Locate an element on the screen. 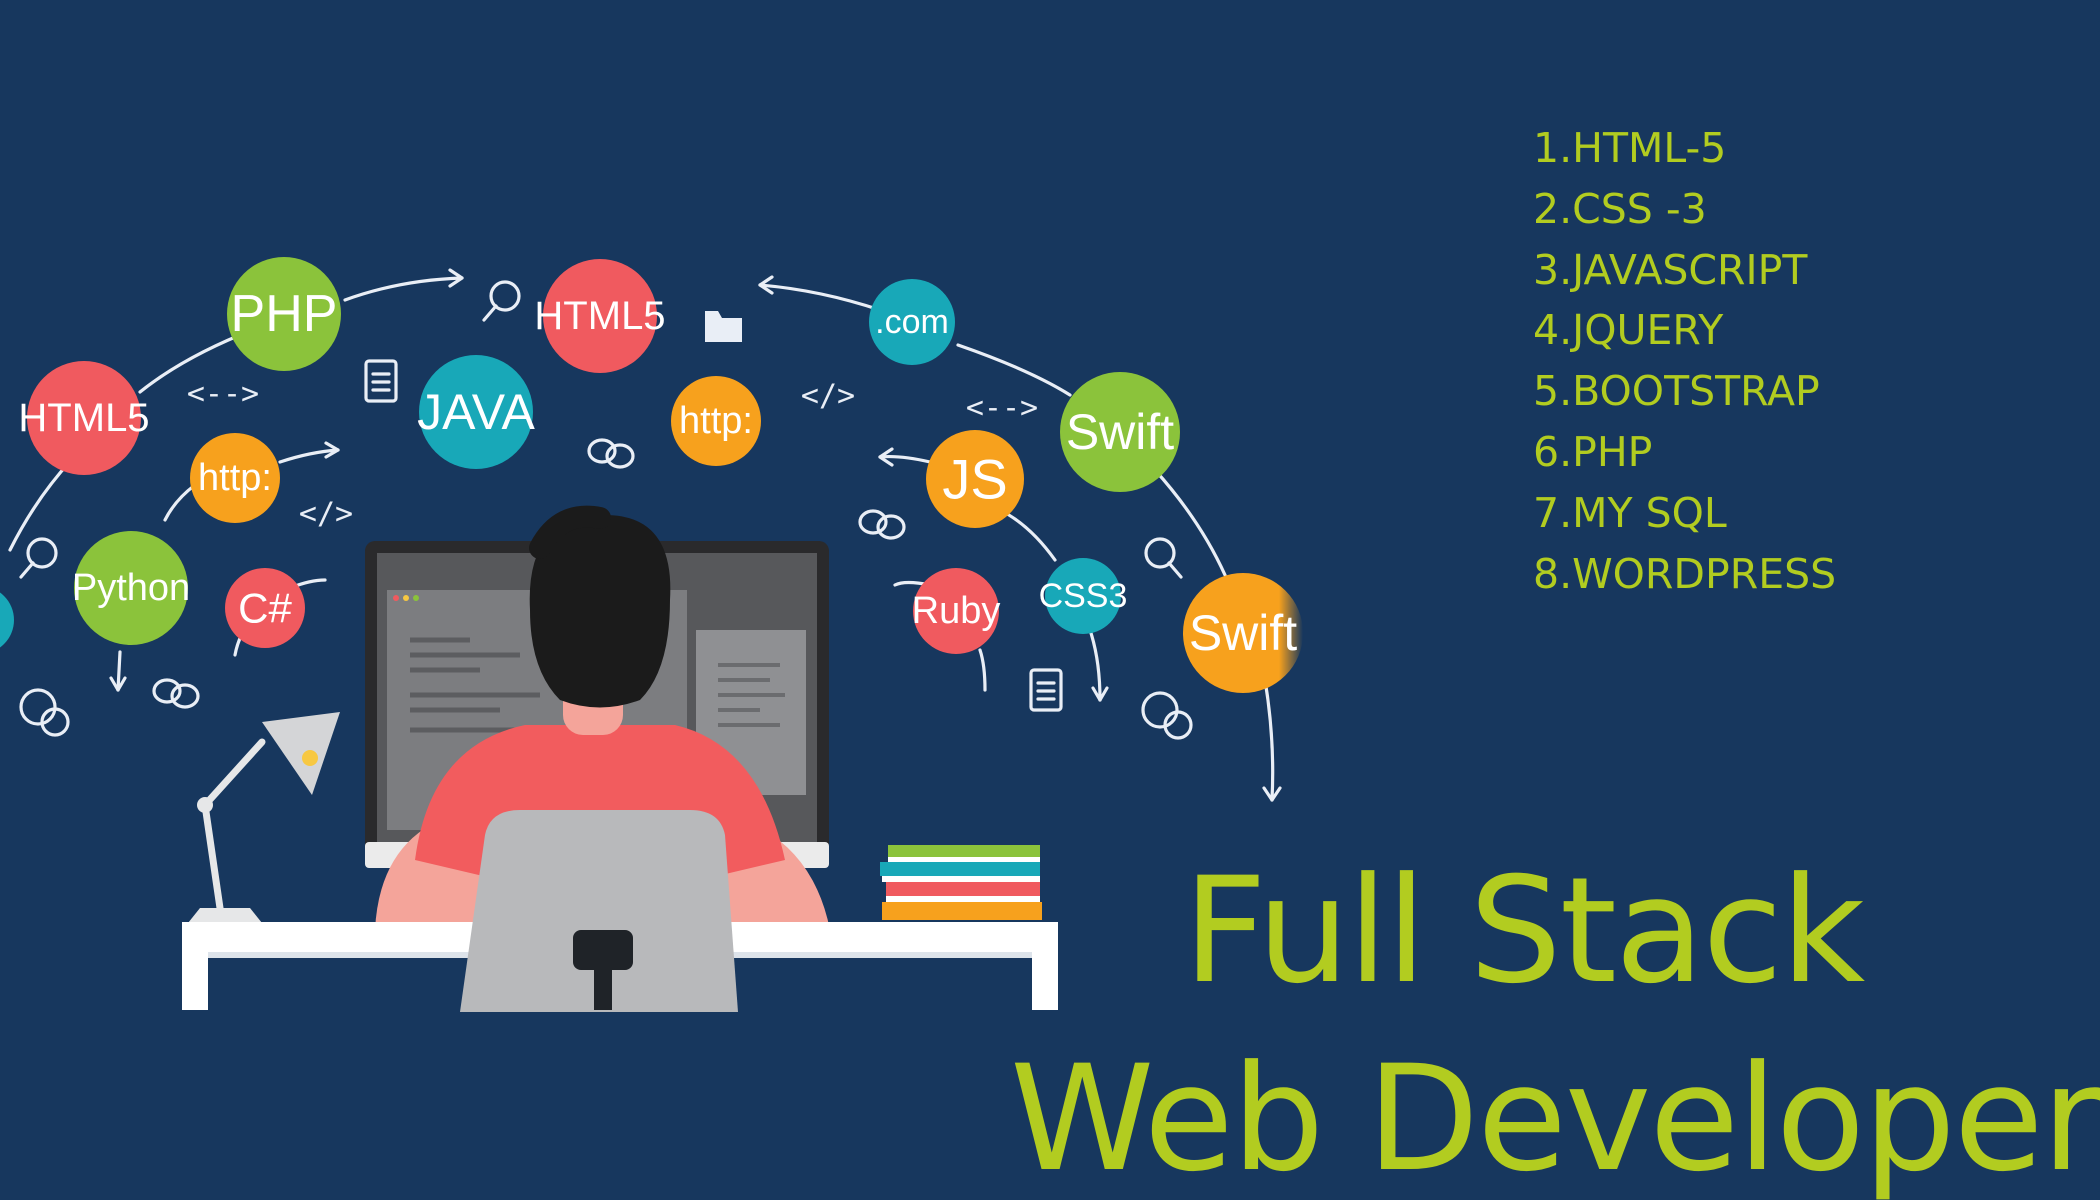 The image size is (2100, 1200). folder-icon is located at coordinates (723, 326).